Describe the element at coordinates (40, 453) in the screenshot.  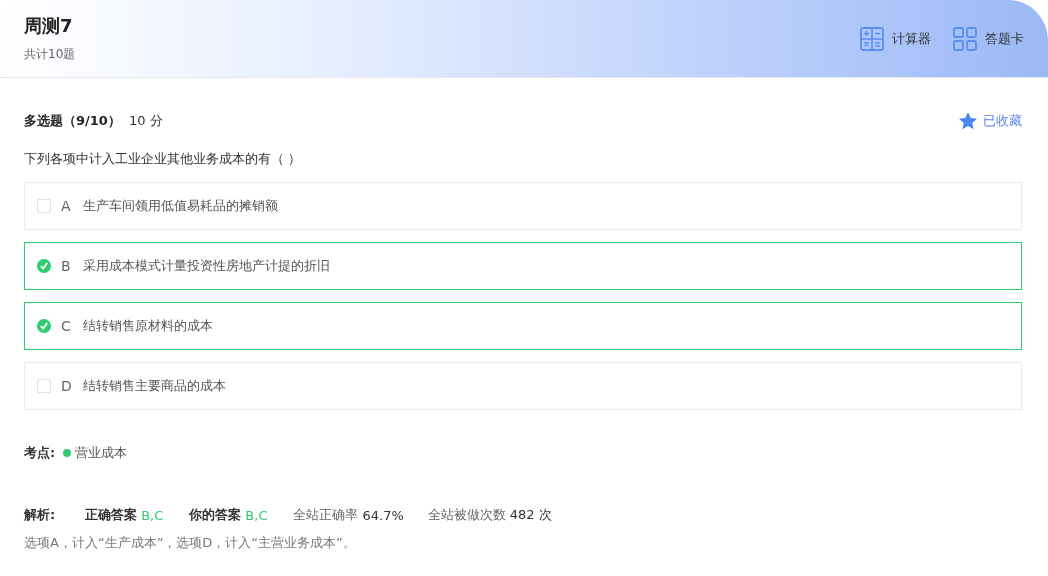
I see `knowledge-label: 考点:` at that location.